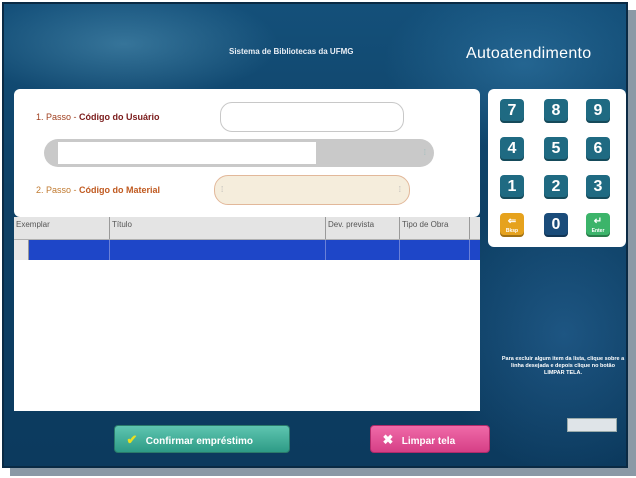 This screenshot has width=636, height=478. I want to click on user-info-field, so click(187, 153).